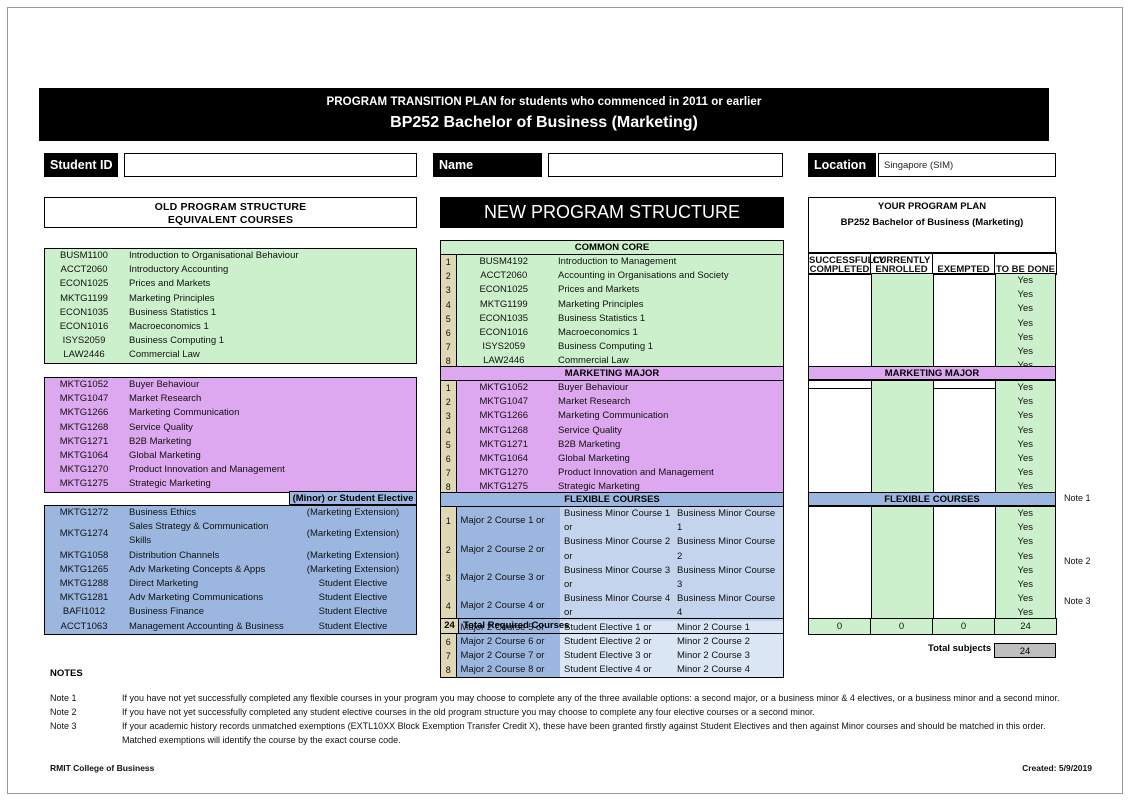 This screenshot has height=801, width=1130. Describe the element at coordinates (616, 642) in the screenshot. I see `flex-option-2: Student Elective 2 or` at that location.